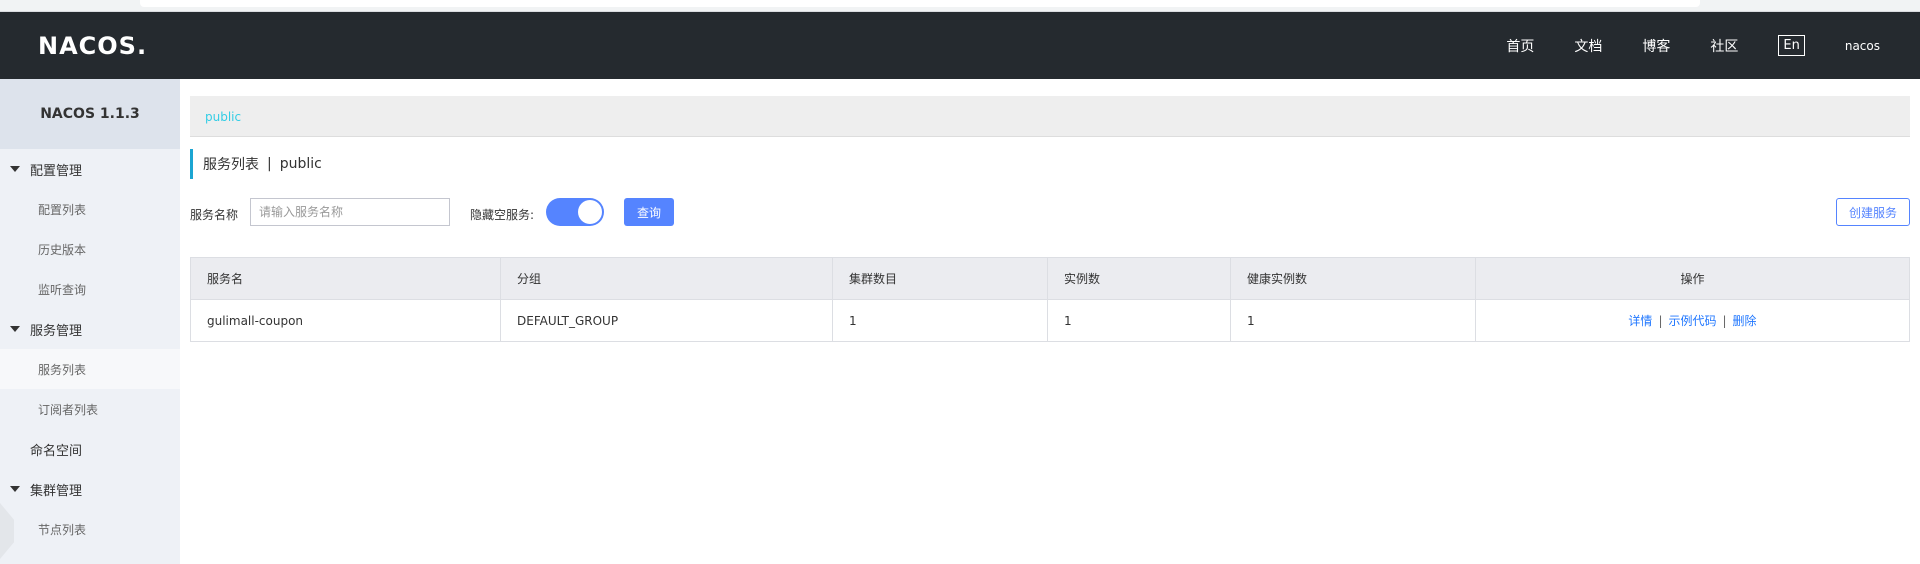  Describe the element at coordinates (1724, 46) in the screenshot. I see `nav-community-link: 社区` at that location.